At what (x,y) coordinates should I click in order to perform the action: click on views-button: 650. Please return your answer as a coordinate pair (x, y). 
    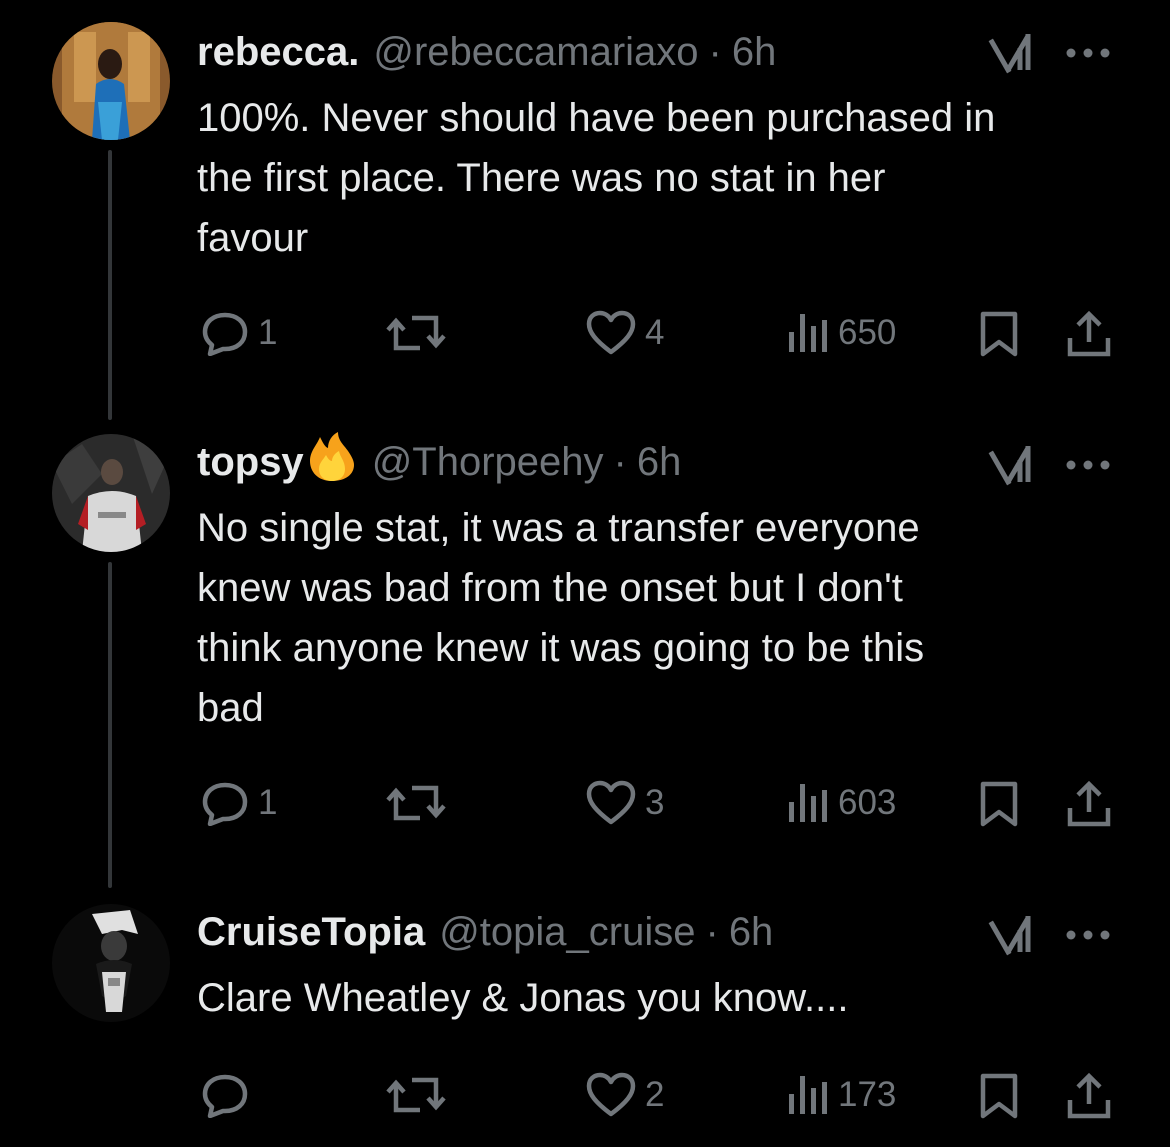
    Looking at the image, I should click on (841, 333).